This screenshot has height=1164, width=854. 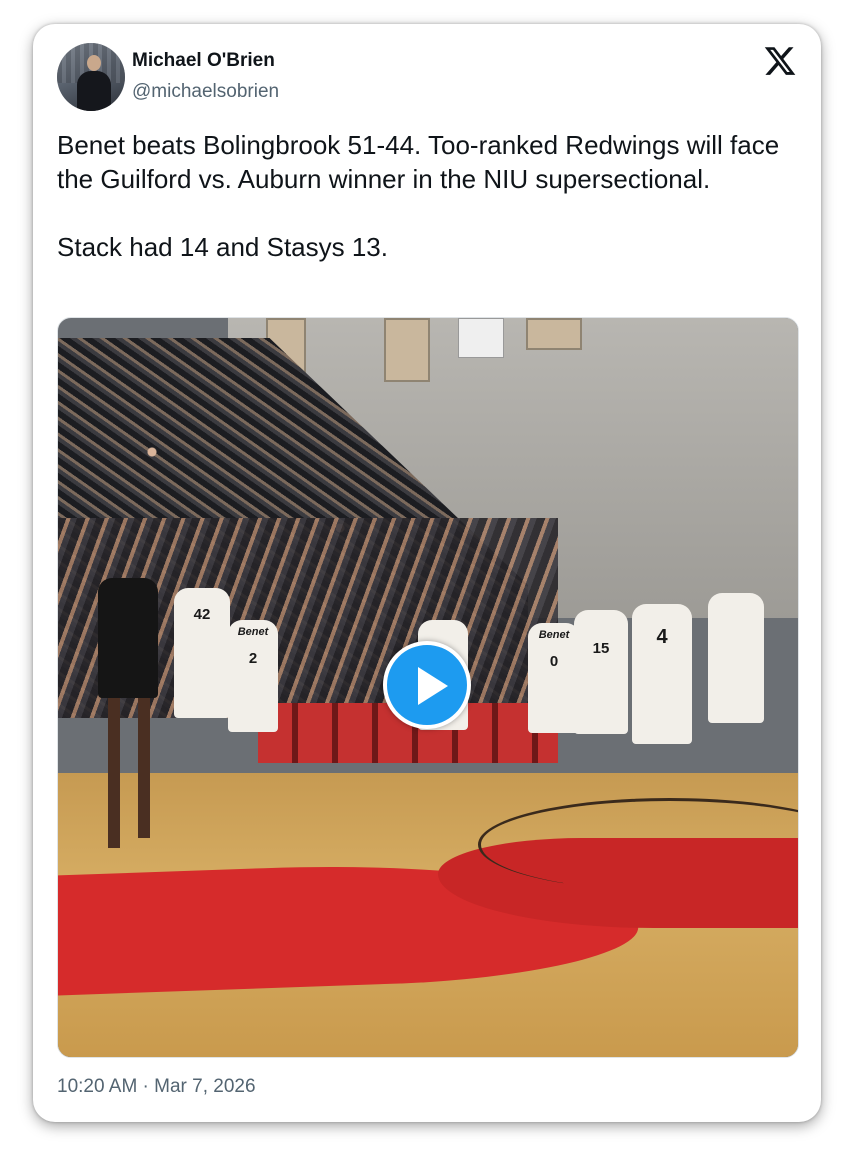 I want to click on x-logo-icon, so click(x=780, y=61).